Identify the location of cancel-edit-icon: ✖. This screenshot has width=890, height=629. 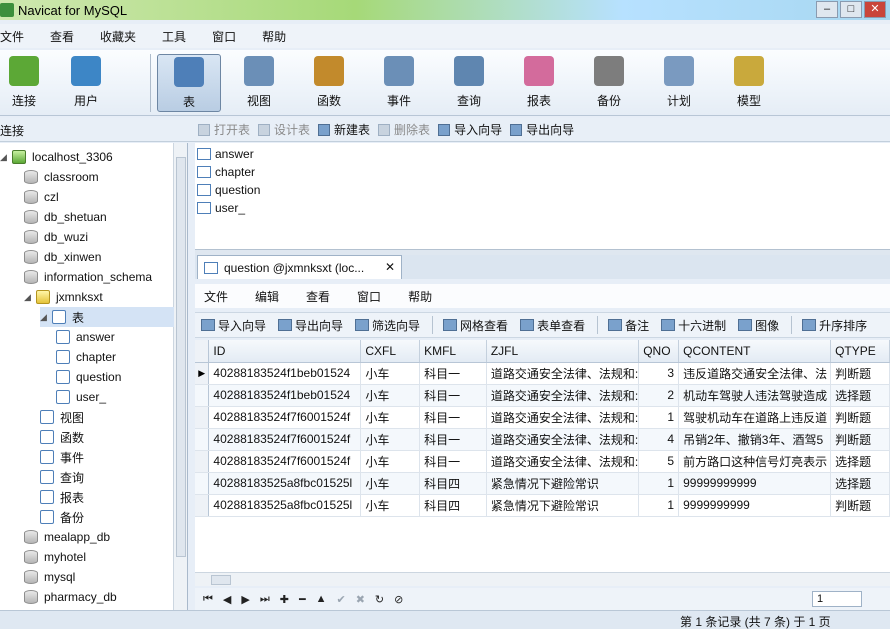
(360, 599).